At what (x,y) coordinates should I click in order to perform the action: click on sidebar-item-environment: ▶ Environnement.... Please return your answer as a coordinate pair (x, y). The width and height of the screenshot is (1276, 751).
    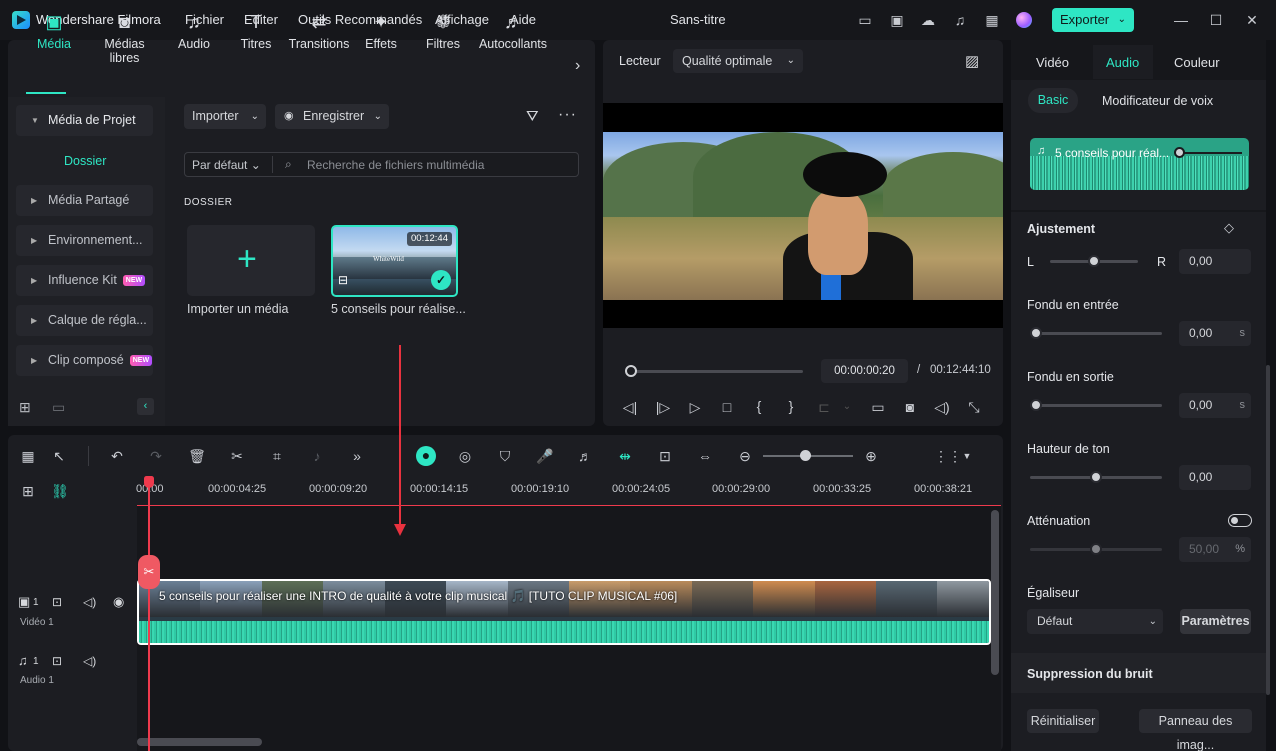
    Looking at the image, I should click on (84, 240).